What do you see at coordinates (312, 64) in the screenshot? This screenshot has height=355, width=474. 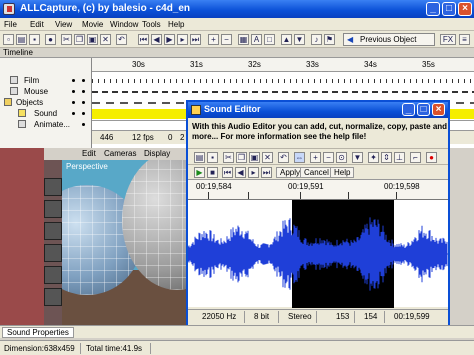 I see `ruler-label: 33s` at bounding box center [312, 64].